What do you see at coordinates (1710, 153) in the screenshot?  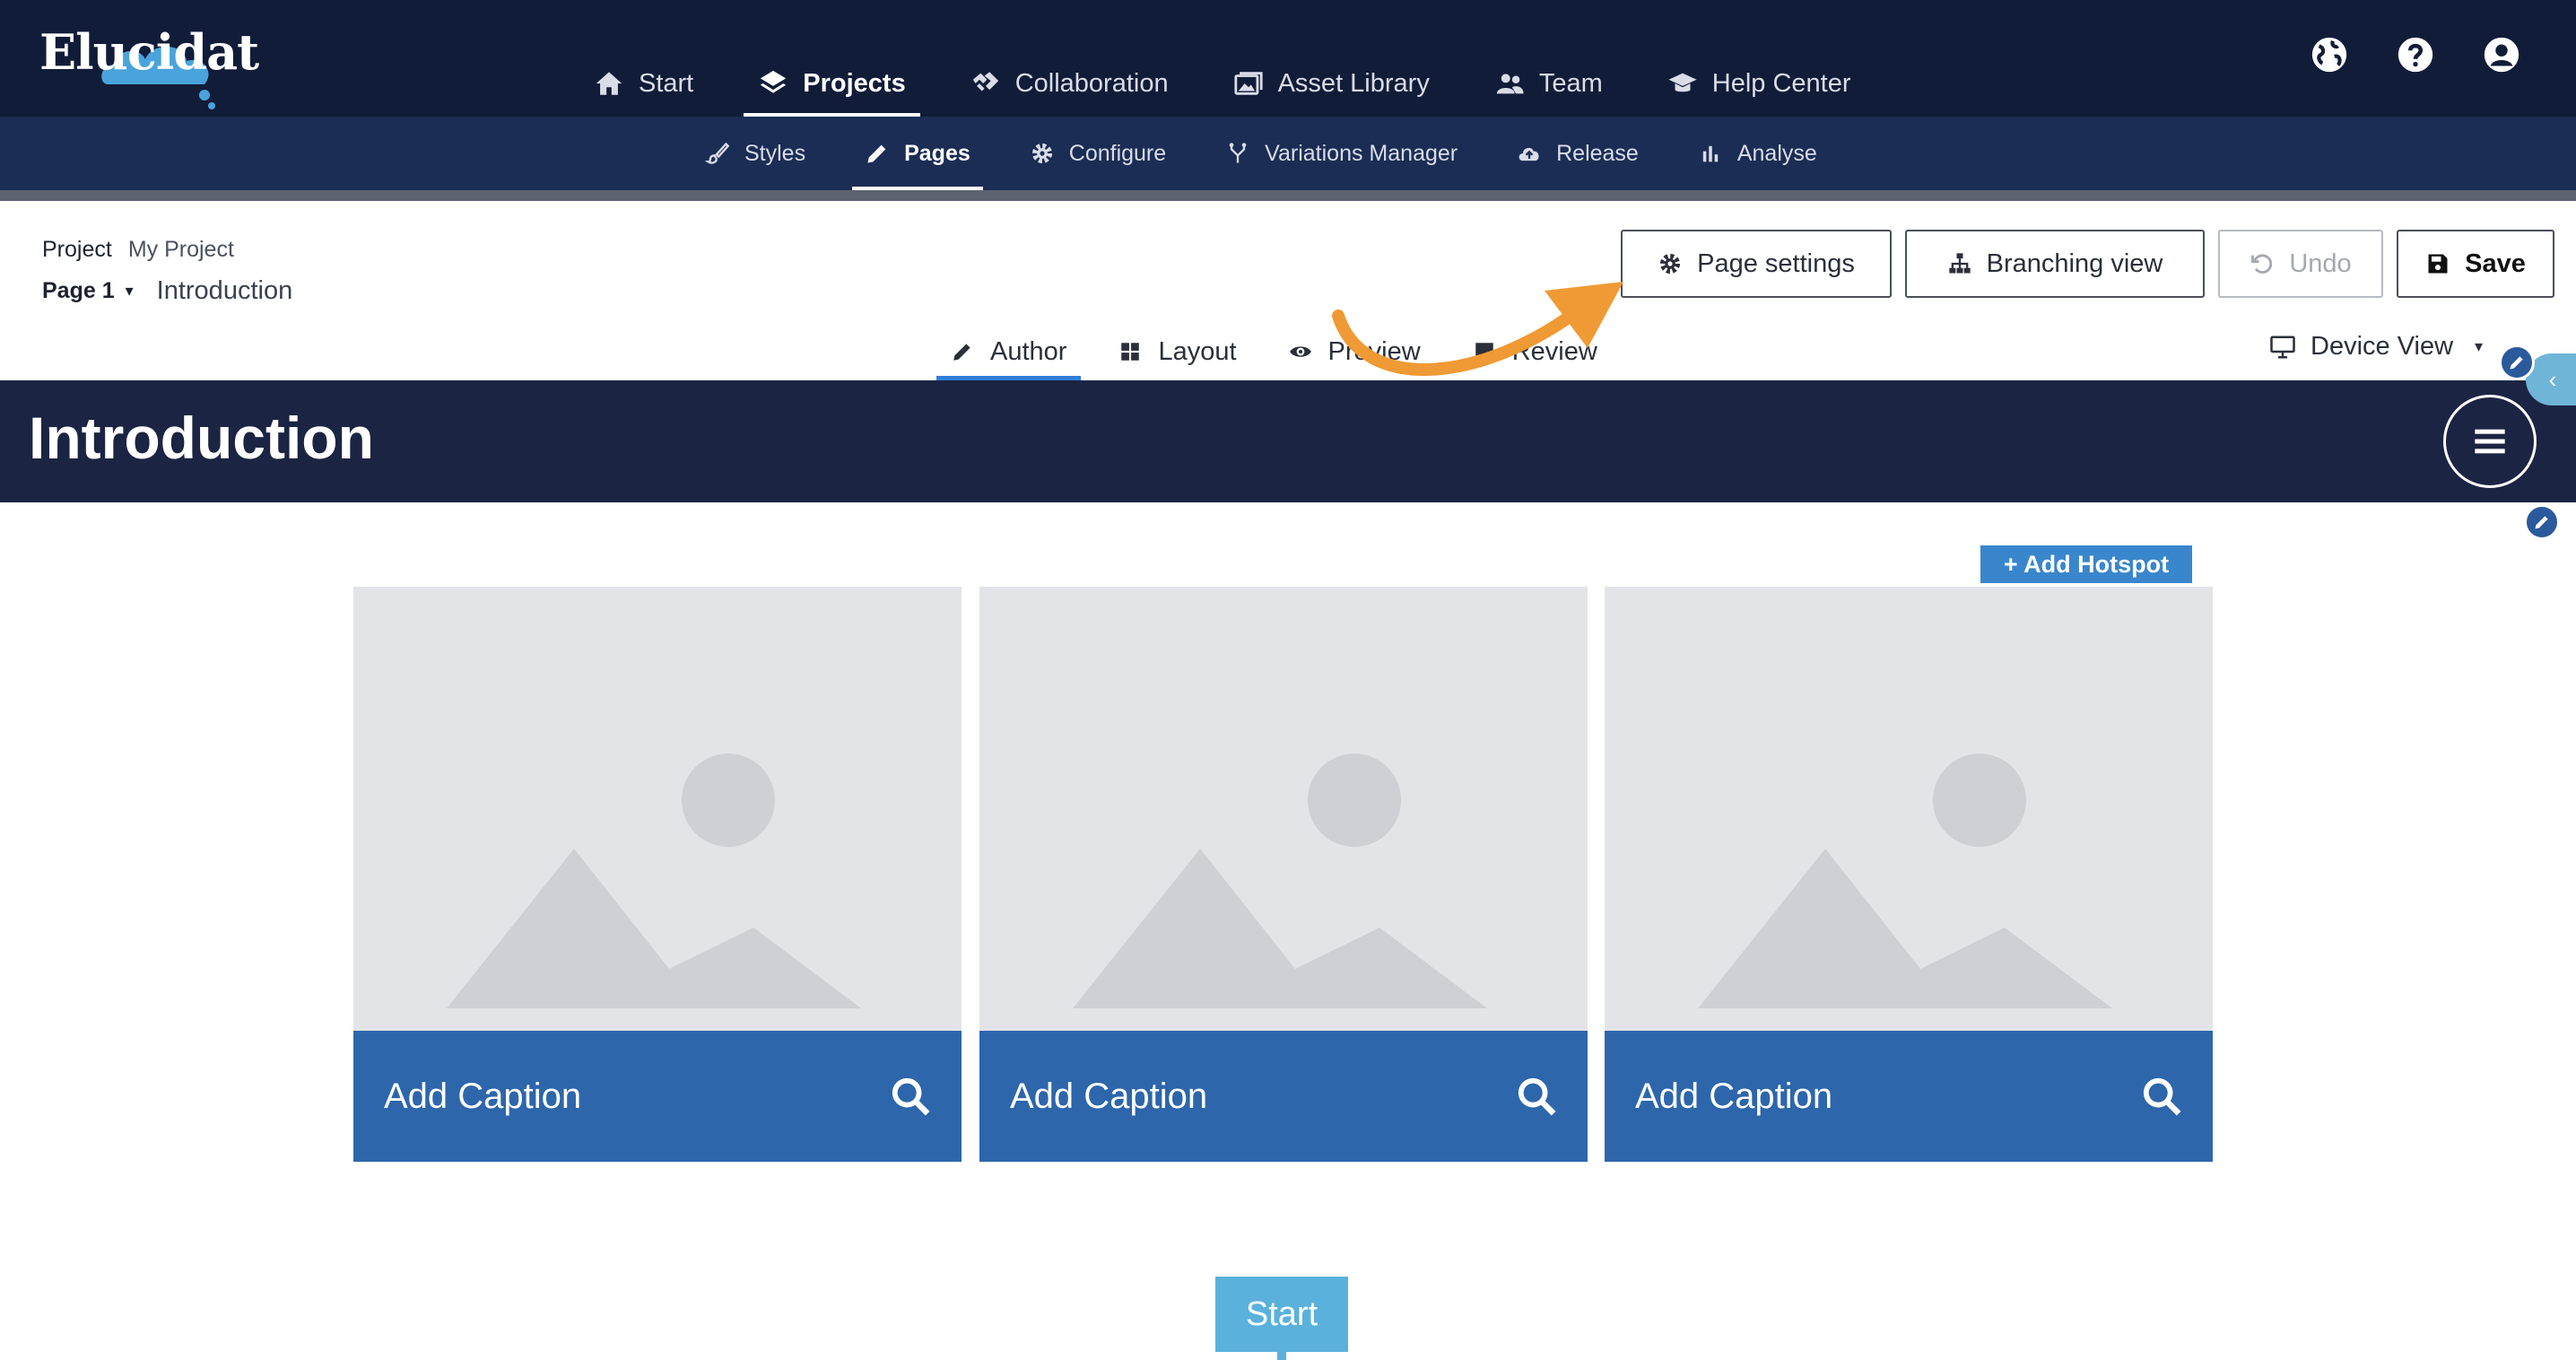 I see `bar-chart-icon` at bounding box center [1710, 153].